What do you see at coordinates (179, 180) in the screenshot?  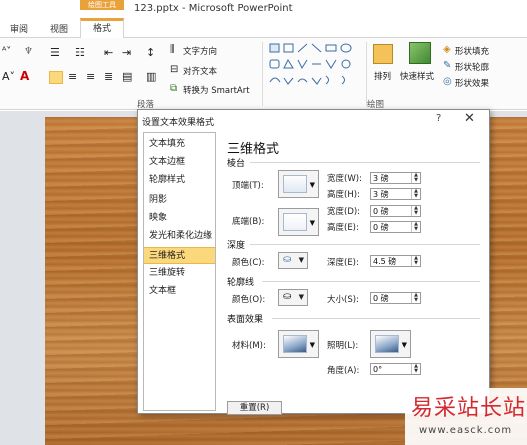 I see `nav-outline-style: 轮廓样式` at bounding box center [179, 180].